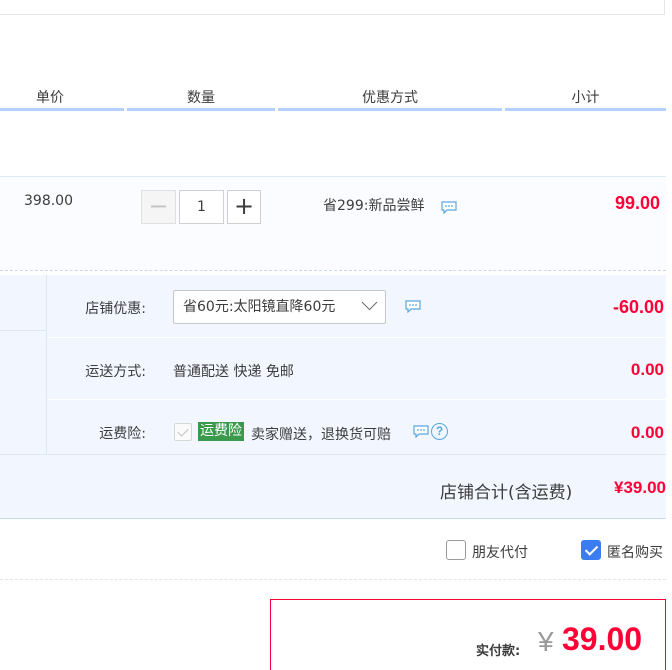  Describe the element at coordinates (637, 203) in the screenshot. I see `item-subtotal: 99.00` at that location.